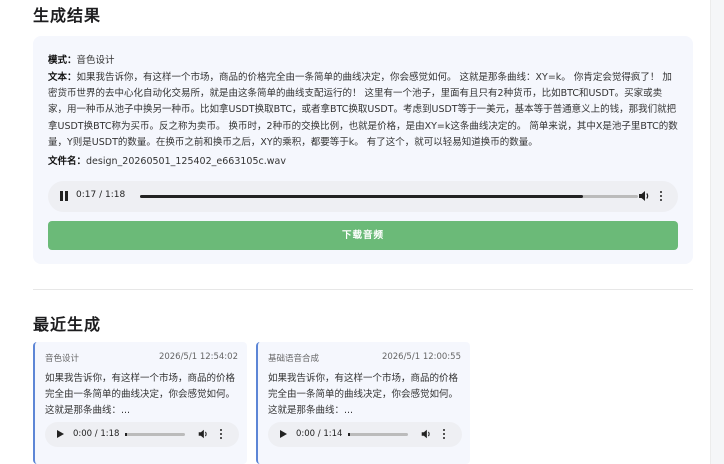 The height and width of the screenshot is (464, 724). Describe the element at coordinates (421, 357) in the screenshot. I see `recent-item-timestamp: 2026/5/1 12:00:55` at that location.